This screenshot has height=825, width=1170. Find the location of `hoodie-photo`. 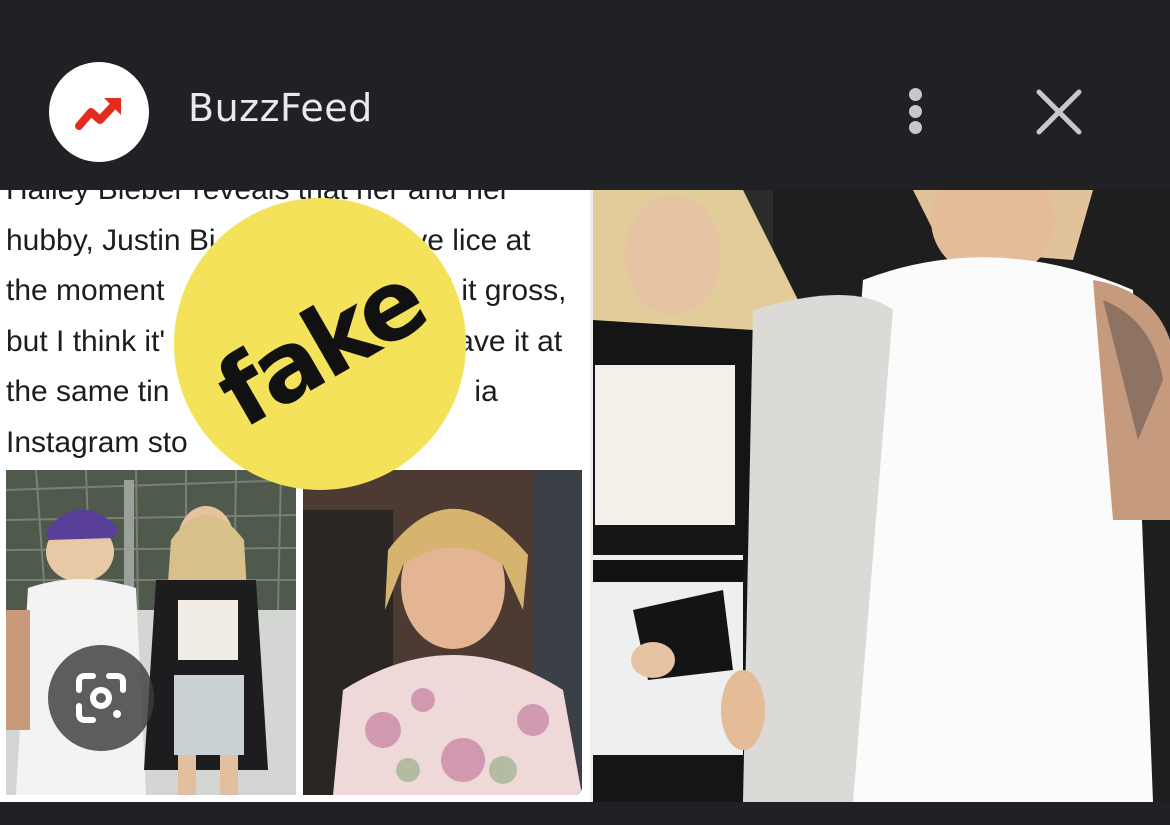

hoodie-photo is located at coordinates (442, 632).